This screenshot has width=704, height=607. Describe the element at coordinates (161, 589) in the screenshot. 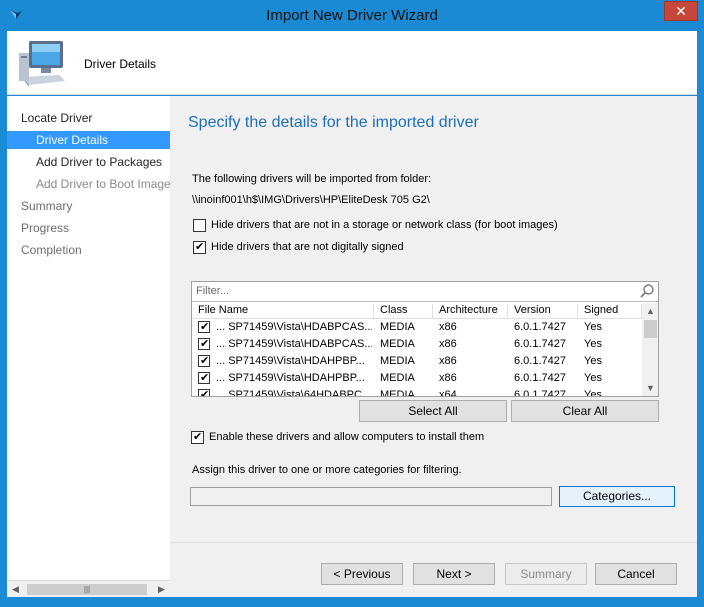

I see `scroll-right-icon: ▶` at that location.